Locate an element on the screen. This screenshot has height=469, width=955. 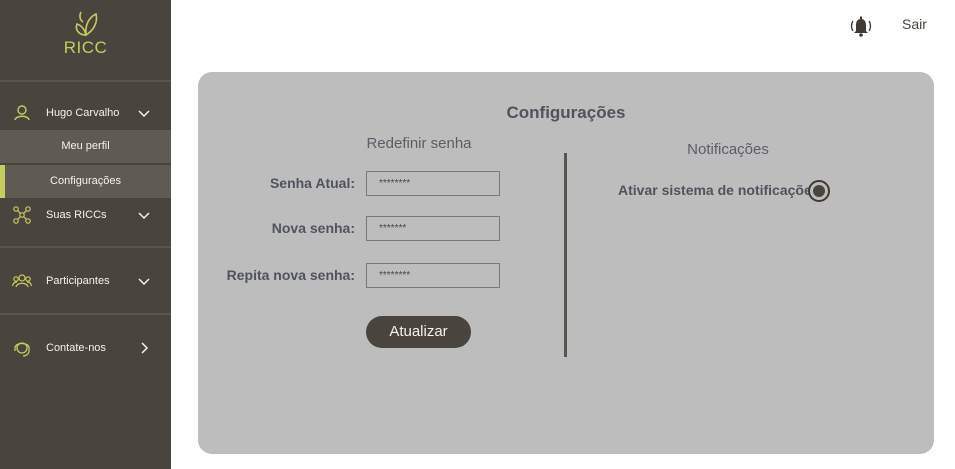
new-password-label: Nova senha: is located at coordinates (313, 228).